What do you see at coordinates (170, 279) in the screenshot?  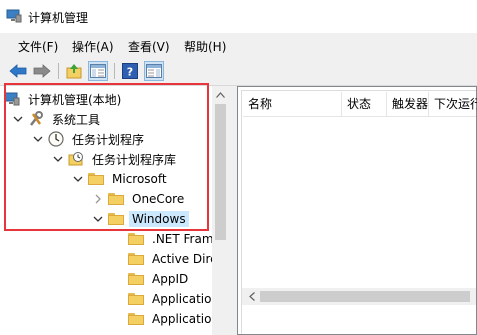 I see `tree-item-label: AppID` at bounding box center [170, 279].